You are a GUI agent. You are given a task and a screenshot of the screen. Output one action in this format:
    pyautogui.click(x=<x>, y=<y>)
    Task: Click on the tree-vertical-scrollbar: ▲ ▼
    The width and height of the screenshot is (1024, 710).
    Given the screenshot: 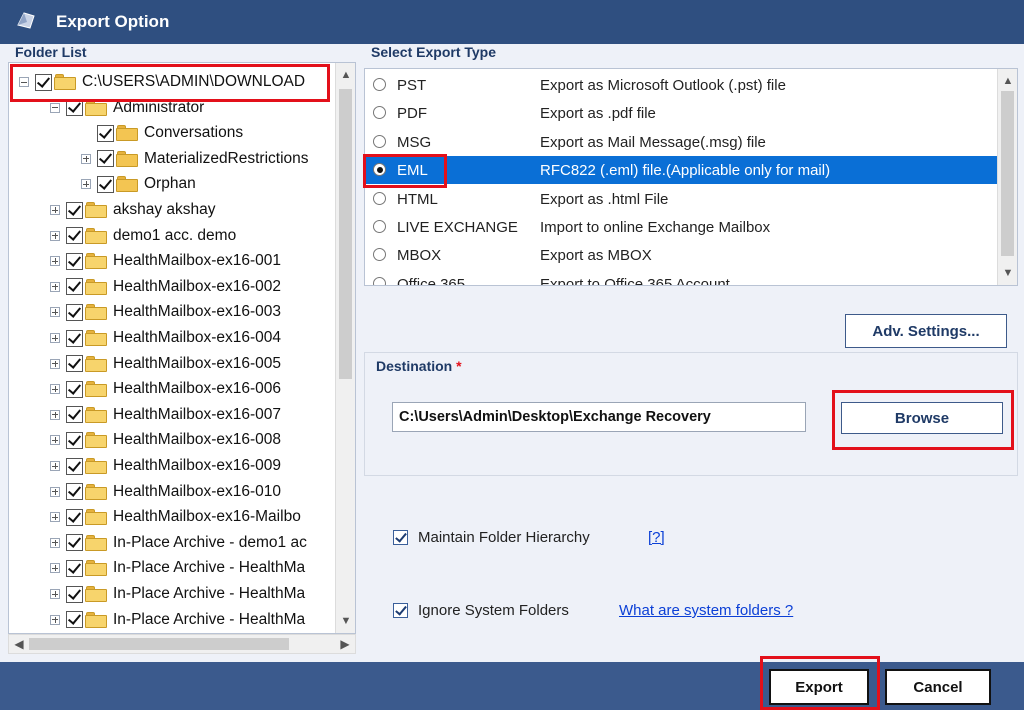 What is the action you would take?
    pyautogui.click(x=345, y=348)
    